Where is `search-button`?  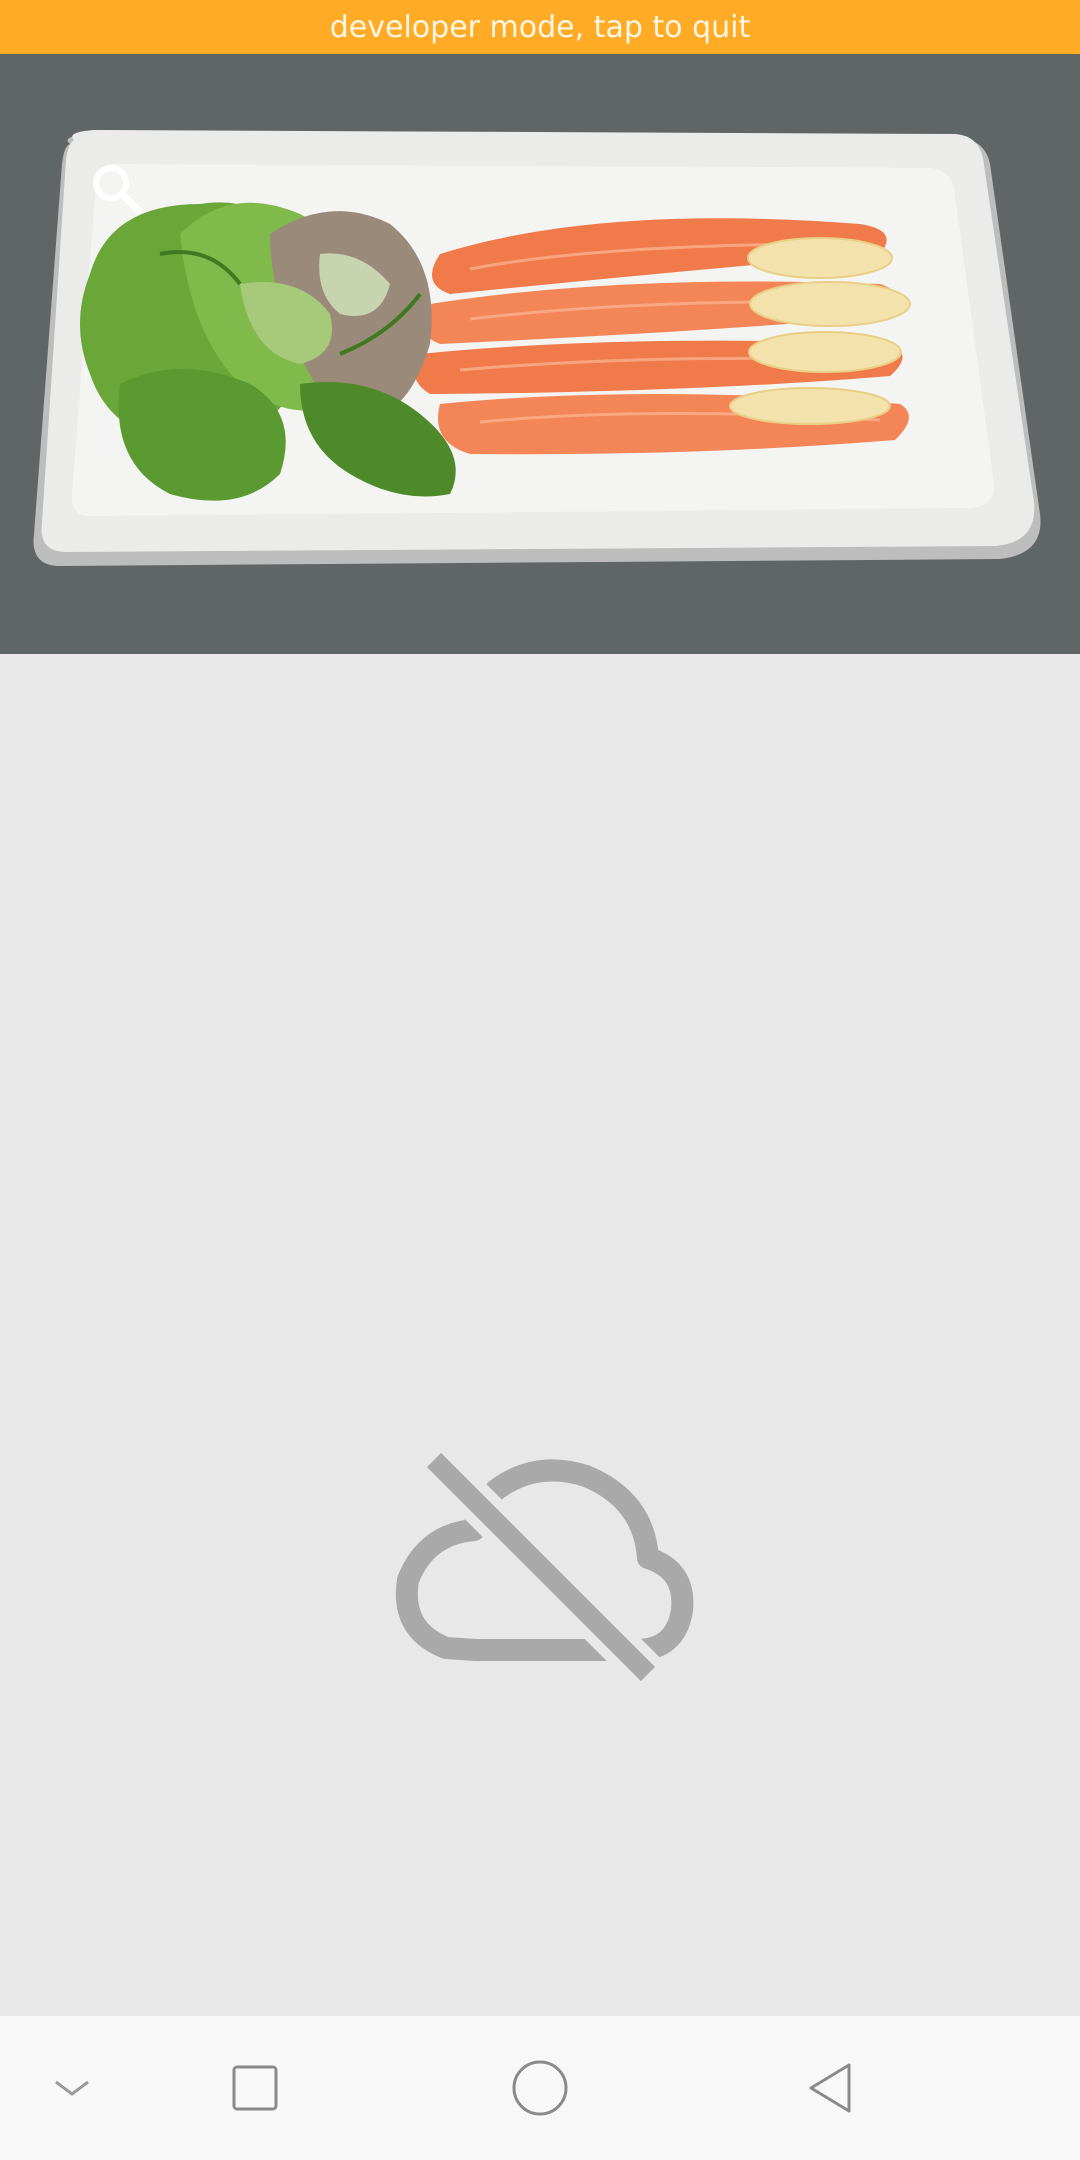
search-button is located at coordinates (117, 189).